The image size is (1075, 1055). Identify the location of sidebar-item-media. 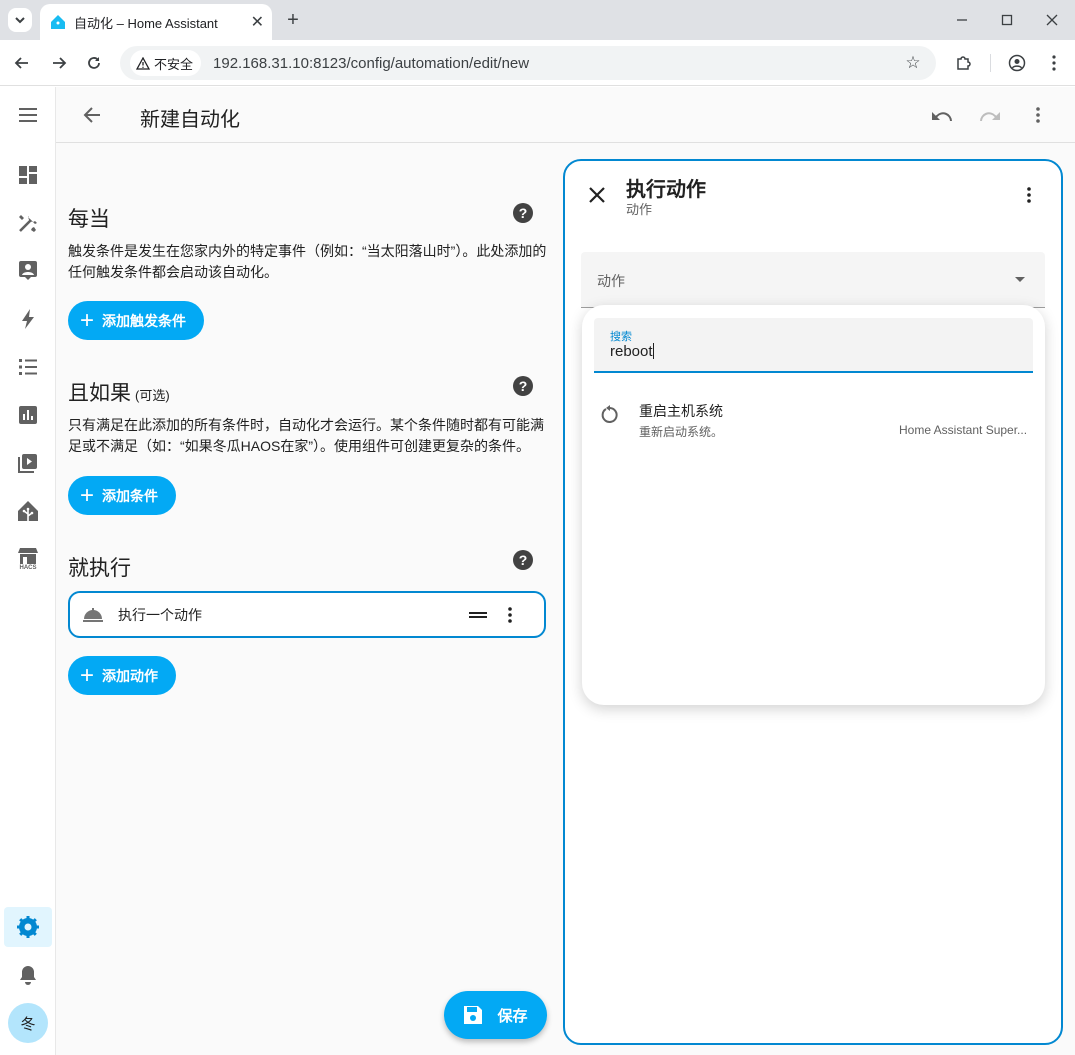
(28, 463).